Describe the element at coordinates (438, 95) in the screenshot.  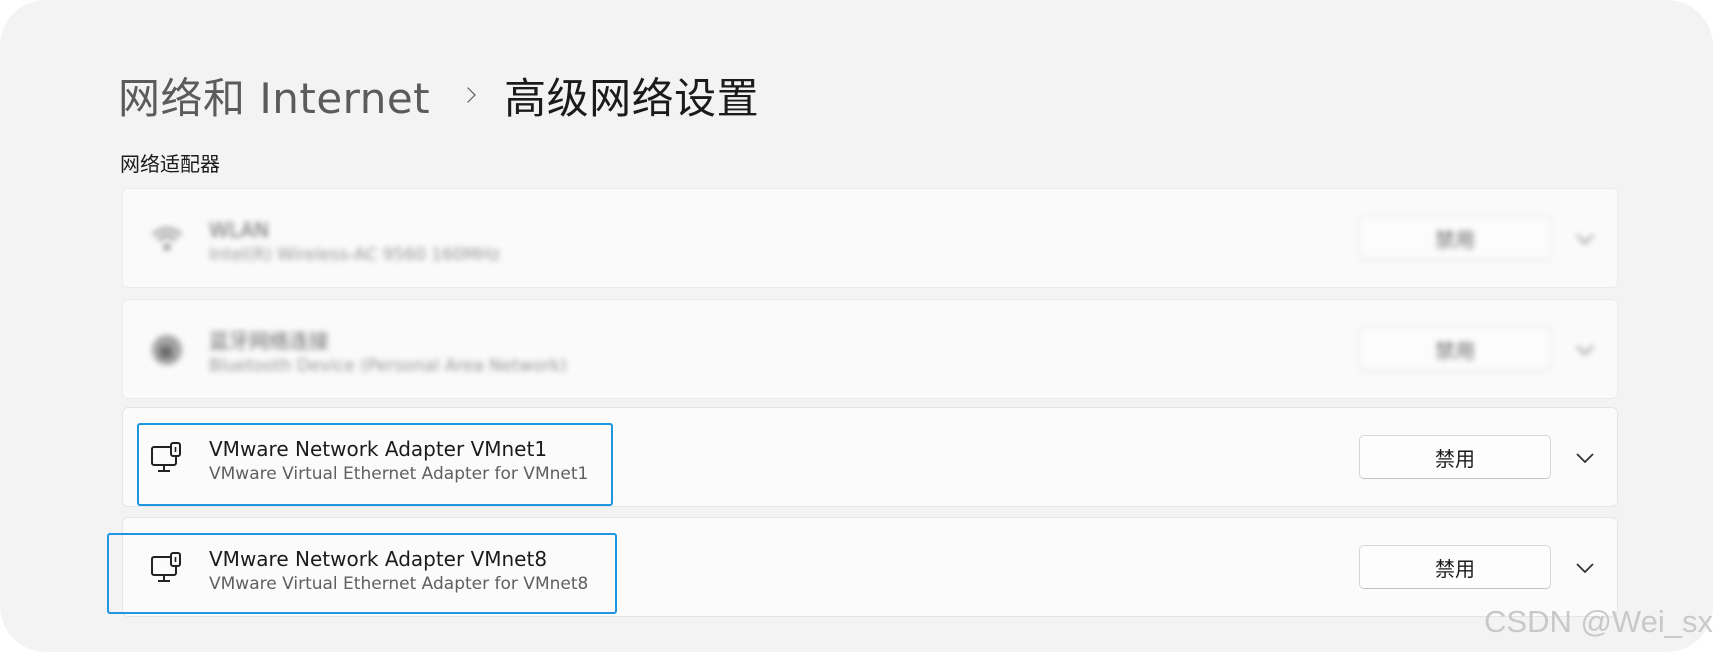
I see `breadcrumb: 网络和 Internet 高级网络设置` at that location.